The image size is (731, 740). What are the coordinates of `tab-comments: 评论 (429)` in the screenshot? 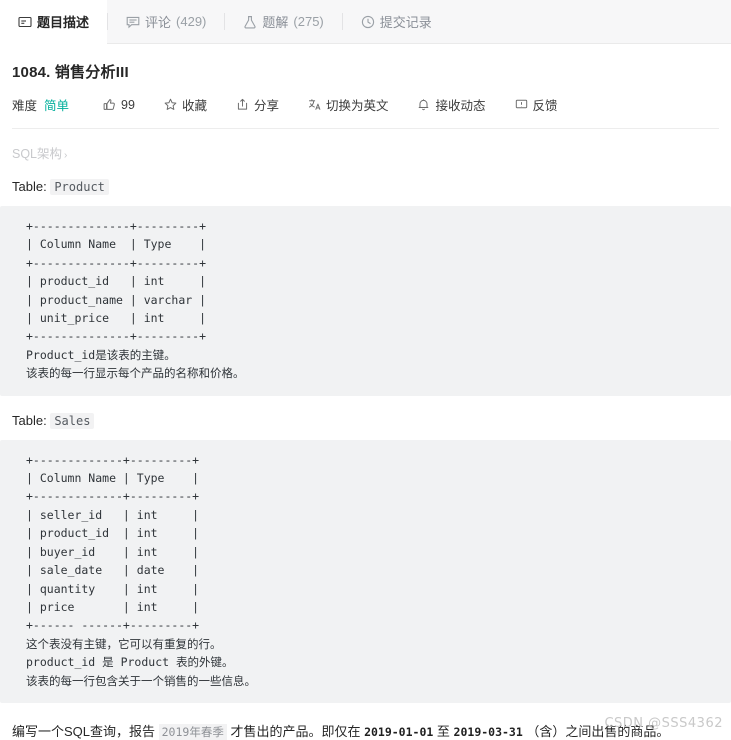 It's located at (166, 21).